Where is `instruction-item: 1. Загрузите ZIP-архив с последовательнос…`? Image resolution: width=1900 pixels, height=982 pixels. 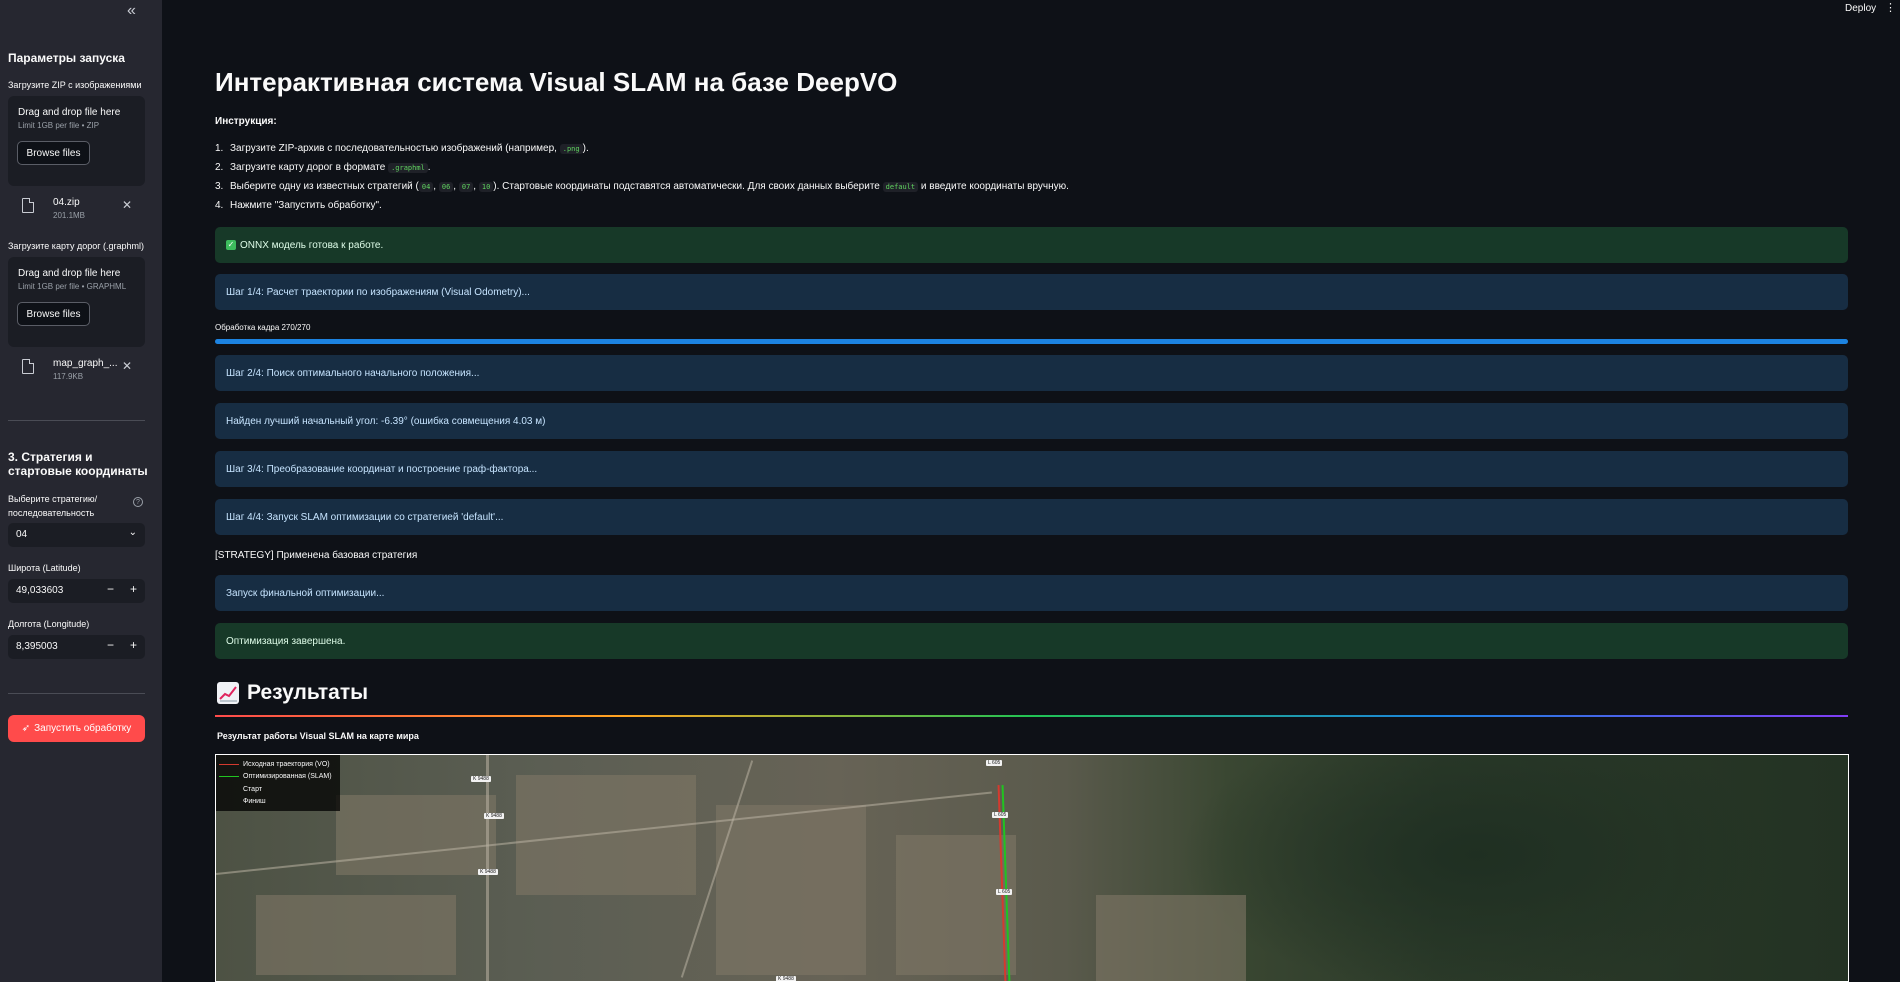 instruction-item: 1. Загрузите ZIP-архив с последовательнос… is located at coordinates (402, 148).